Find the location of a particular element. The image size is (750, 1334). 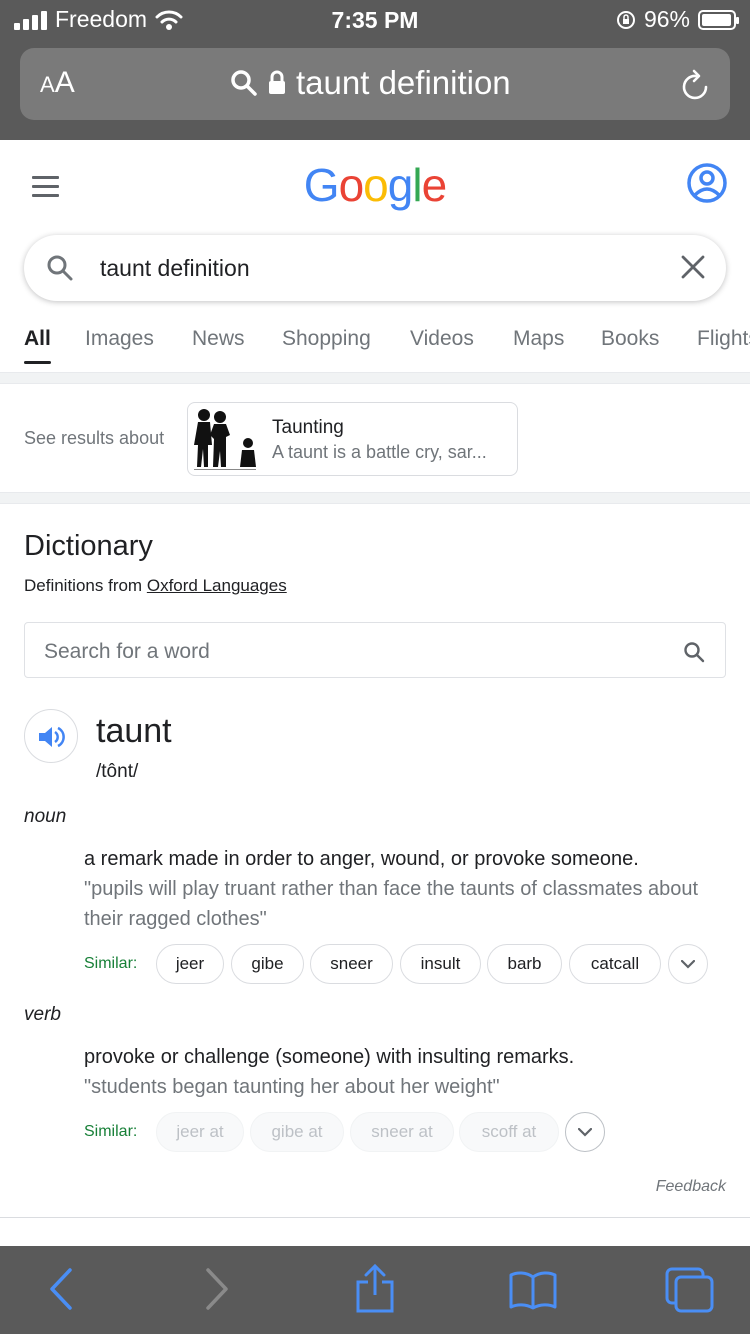

tab-all: All is located at coordinates (37, 345).